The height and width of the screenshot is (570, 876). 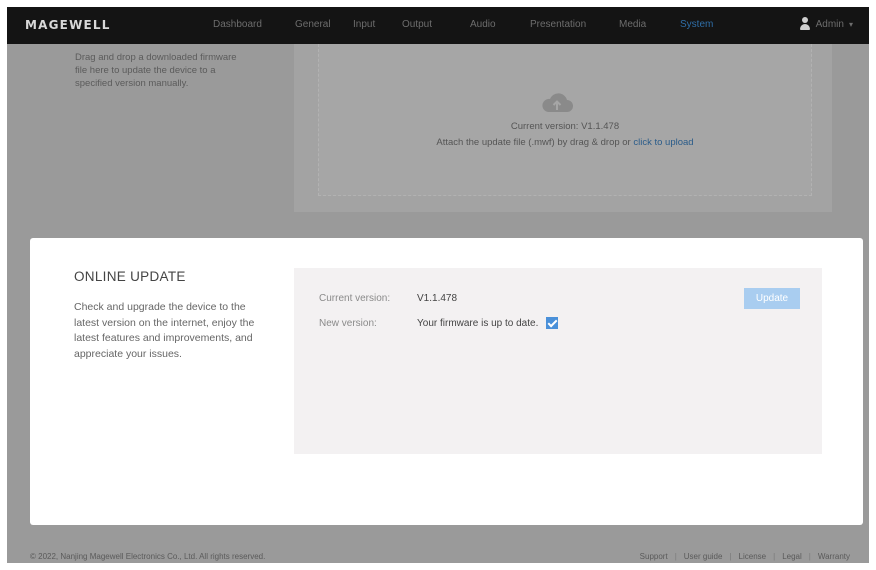 I want to click on current-version-row: Current version: V1.1.478, so click(x=388, y=298).